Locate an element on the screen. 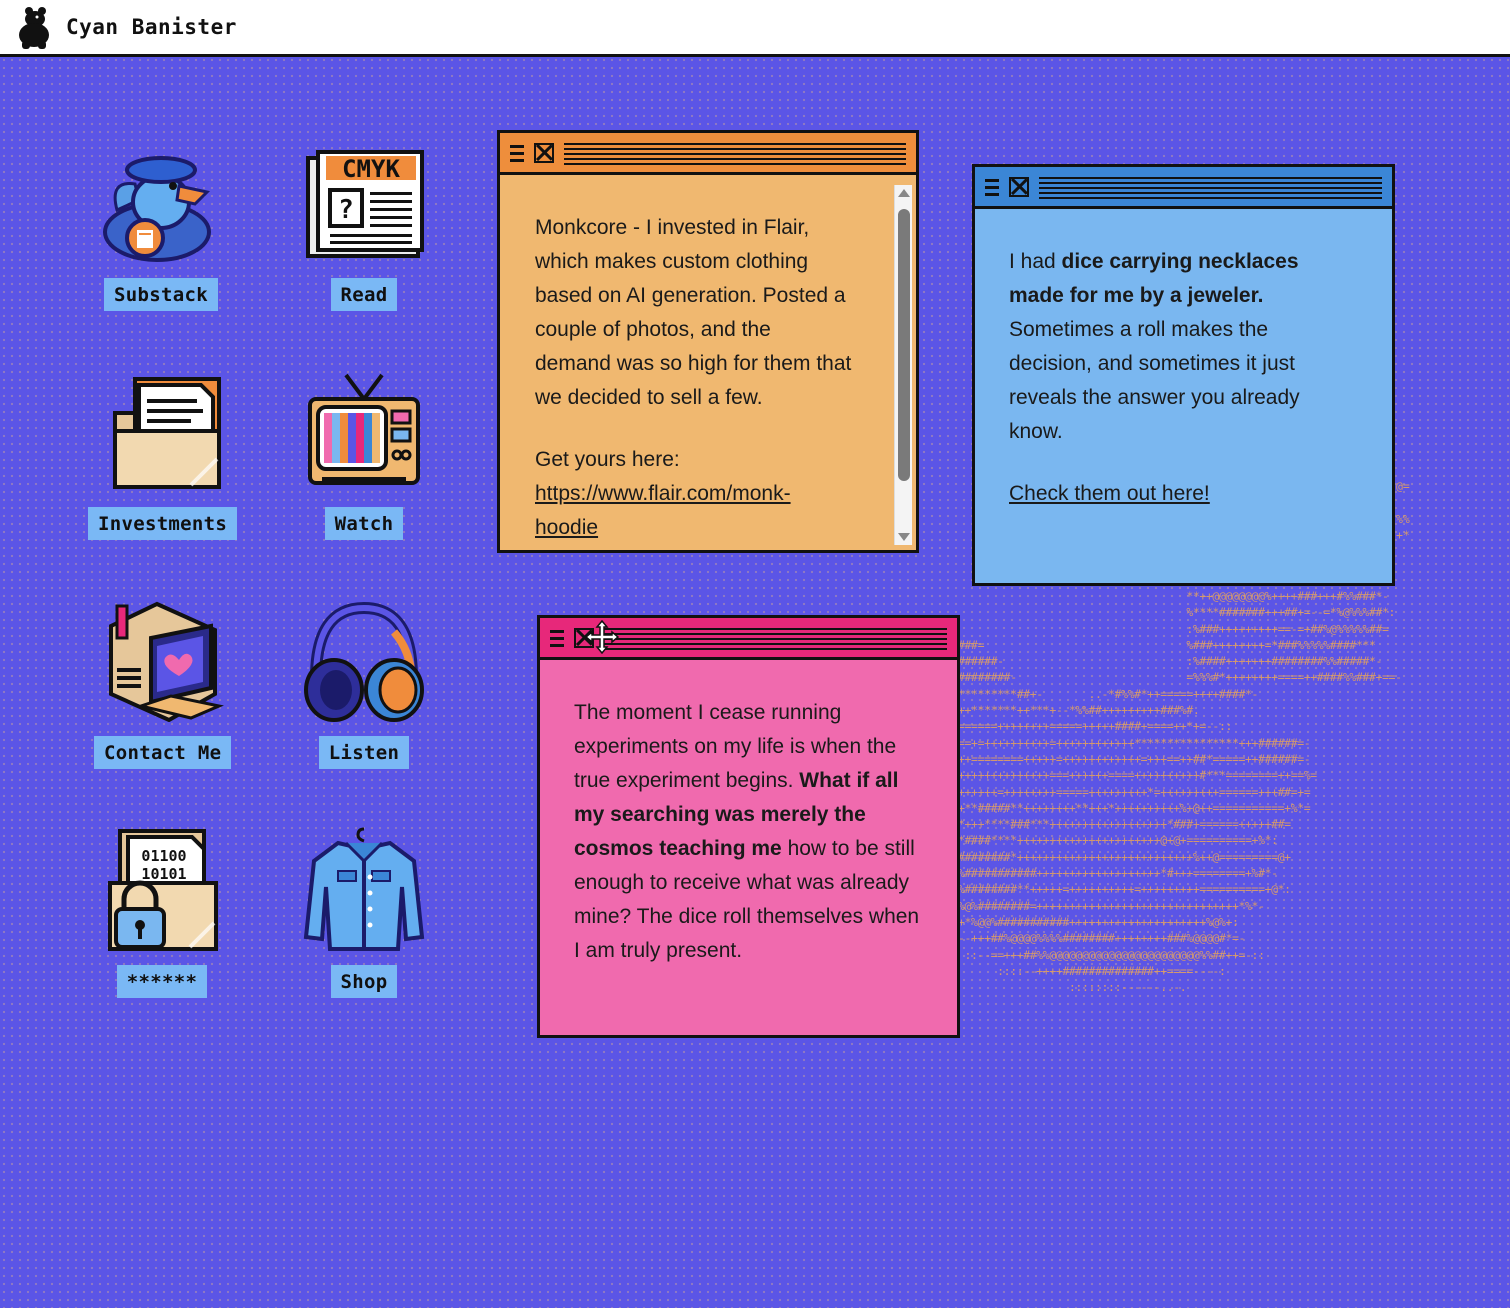  computer-icon is located at coordinates (166, 661).